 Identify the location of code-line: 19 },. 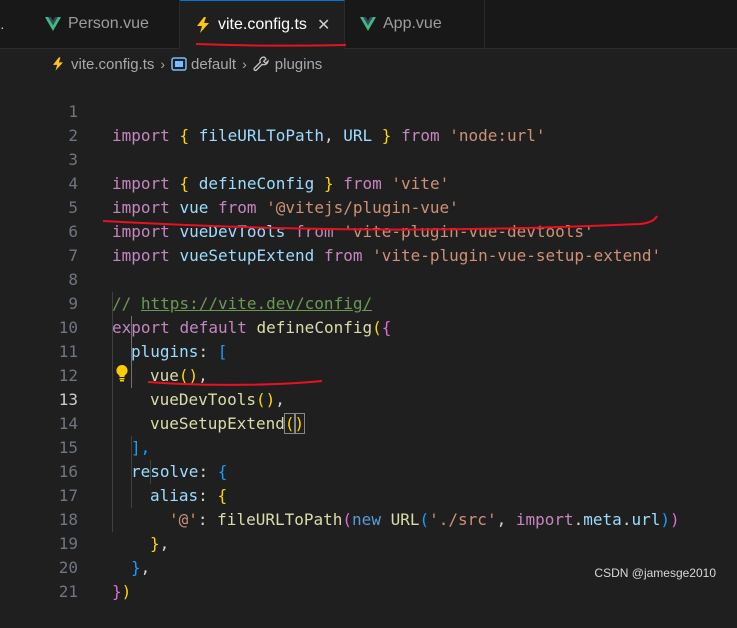
(368, 542).